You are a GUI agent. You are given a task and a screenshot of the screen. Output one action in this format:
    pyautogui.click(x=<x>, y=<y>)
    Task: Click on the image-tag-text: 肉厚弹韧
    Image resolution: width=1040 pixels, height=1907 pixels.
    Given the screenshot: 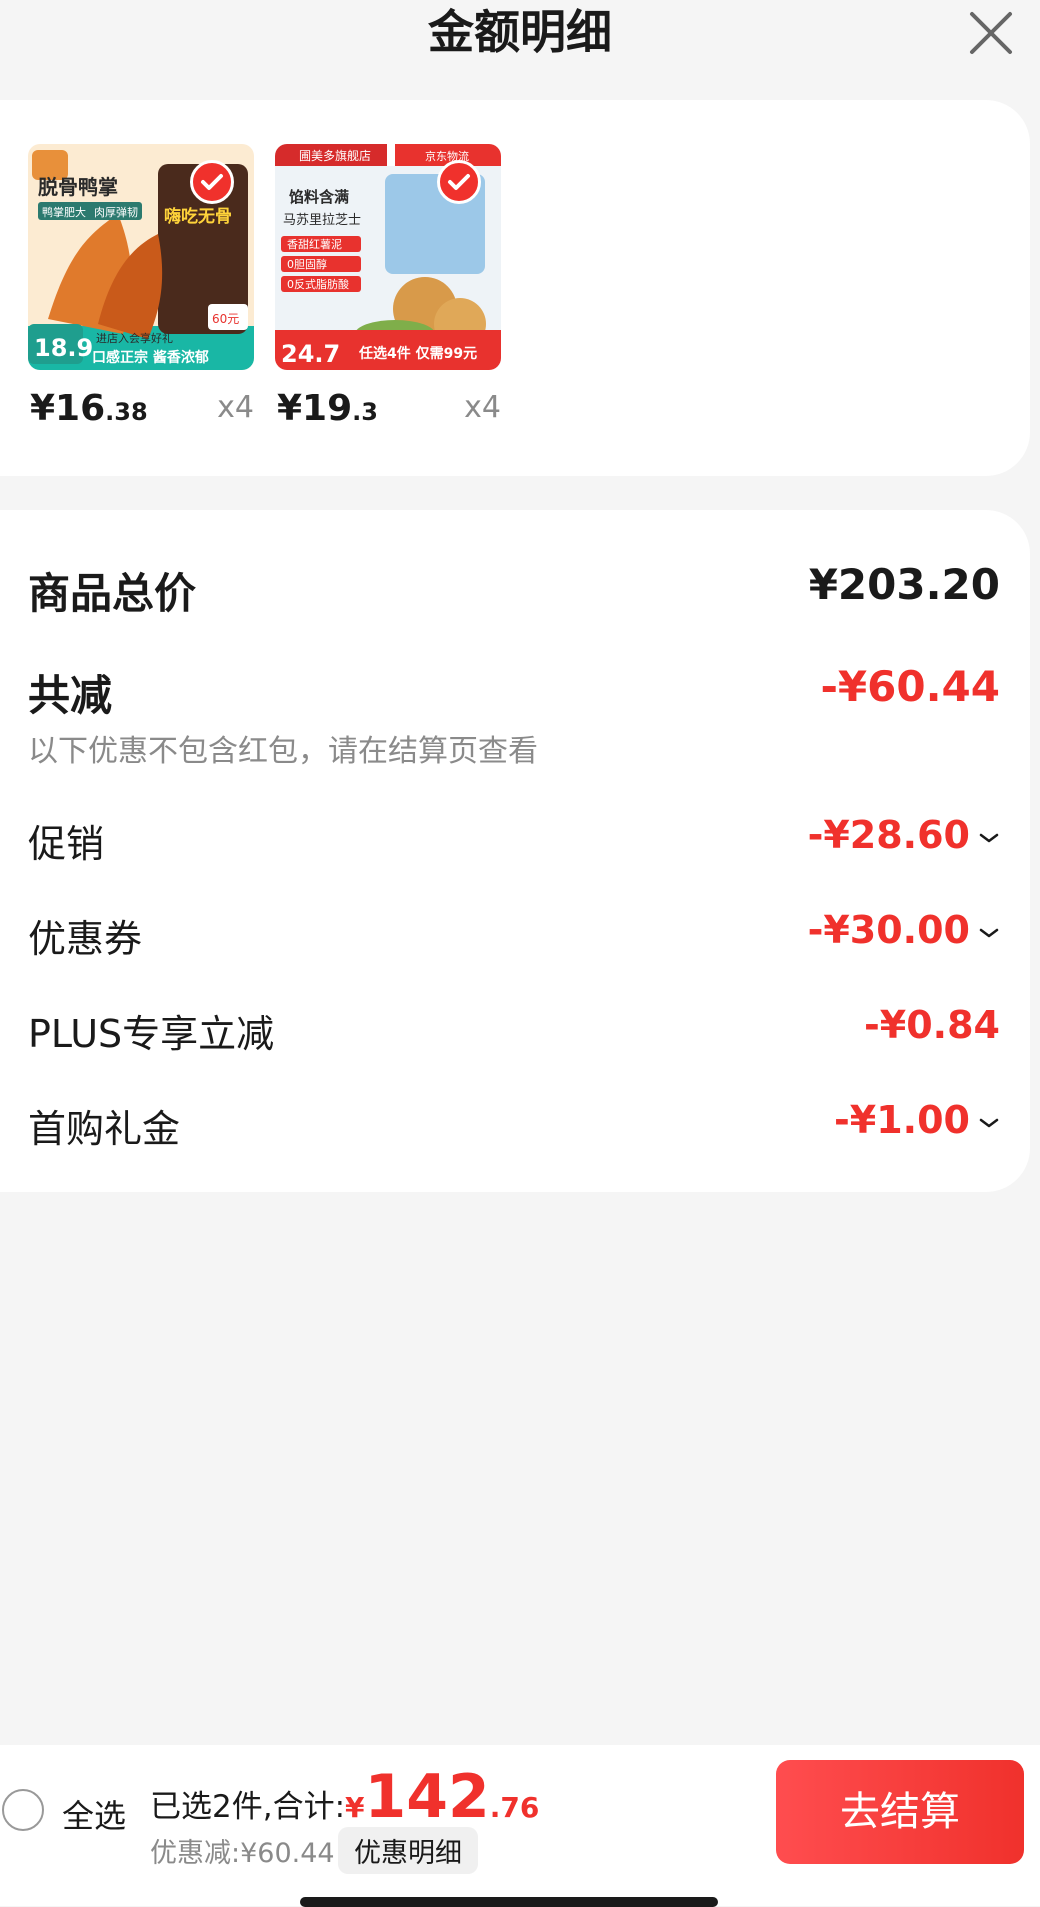 What is the action you would take?
    pyautogui.click(x=116, y=212)
    